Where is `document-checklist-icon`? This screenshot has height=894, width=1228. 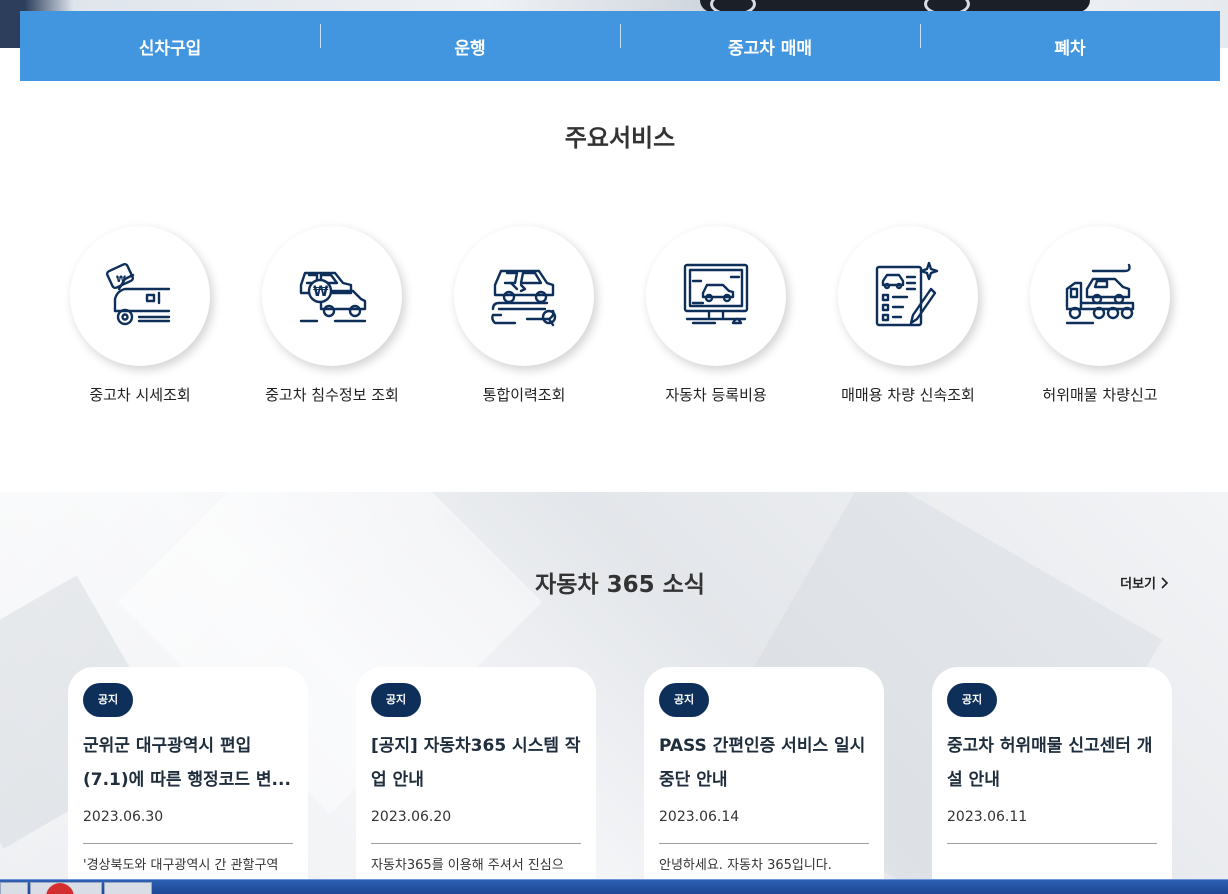
document-checklist-icon is located at coordinates (907, 294).